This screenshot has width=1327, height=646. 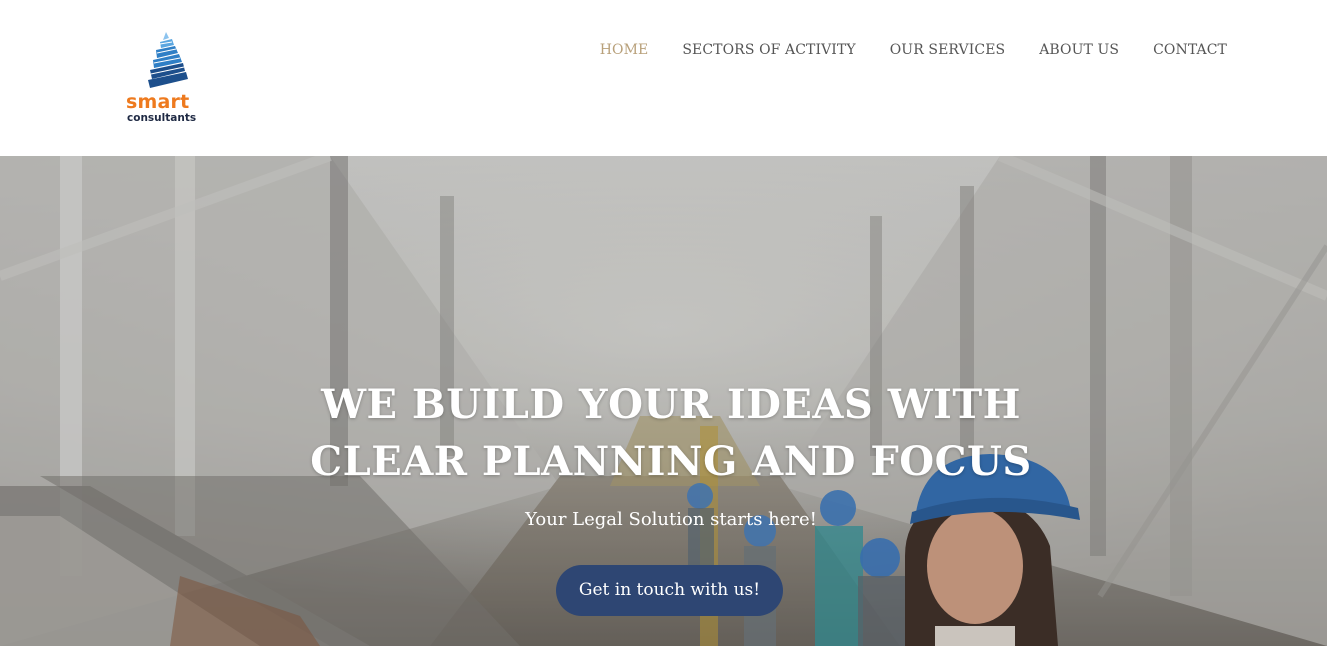 I want to click on logo-layers-icon, so click(x=168, y=60).